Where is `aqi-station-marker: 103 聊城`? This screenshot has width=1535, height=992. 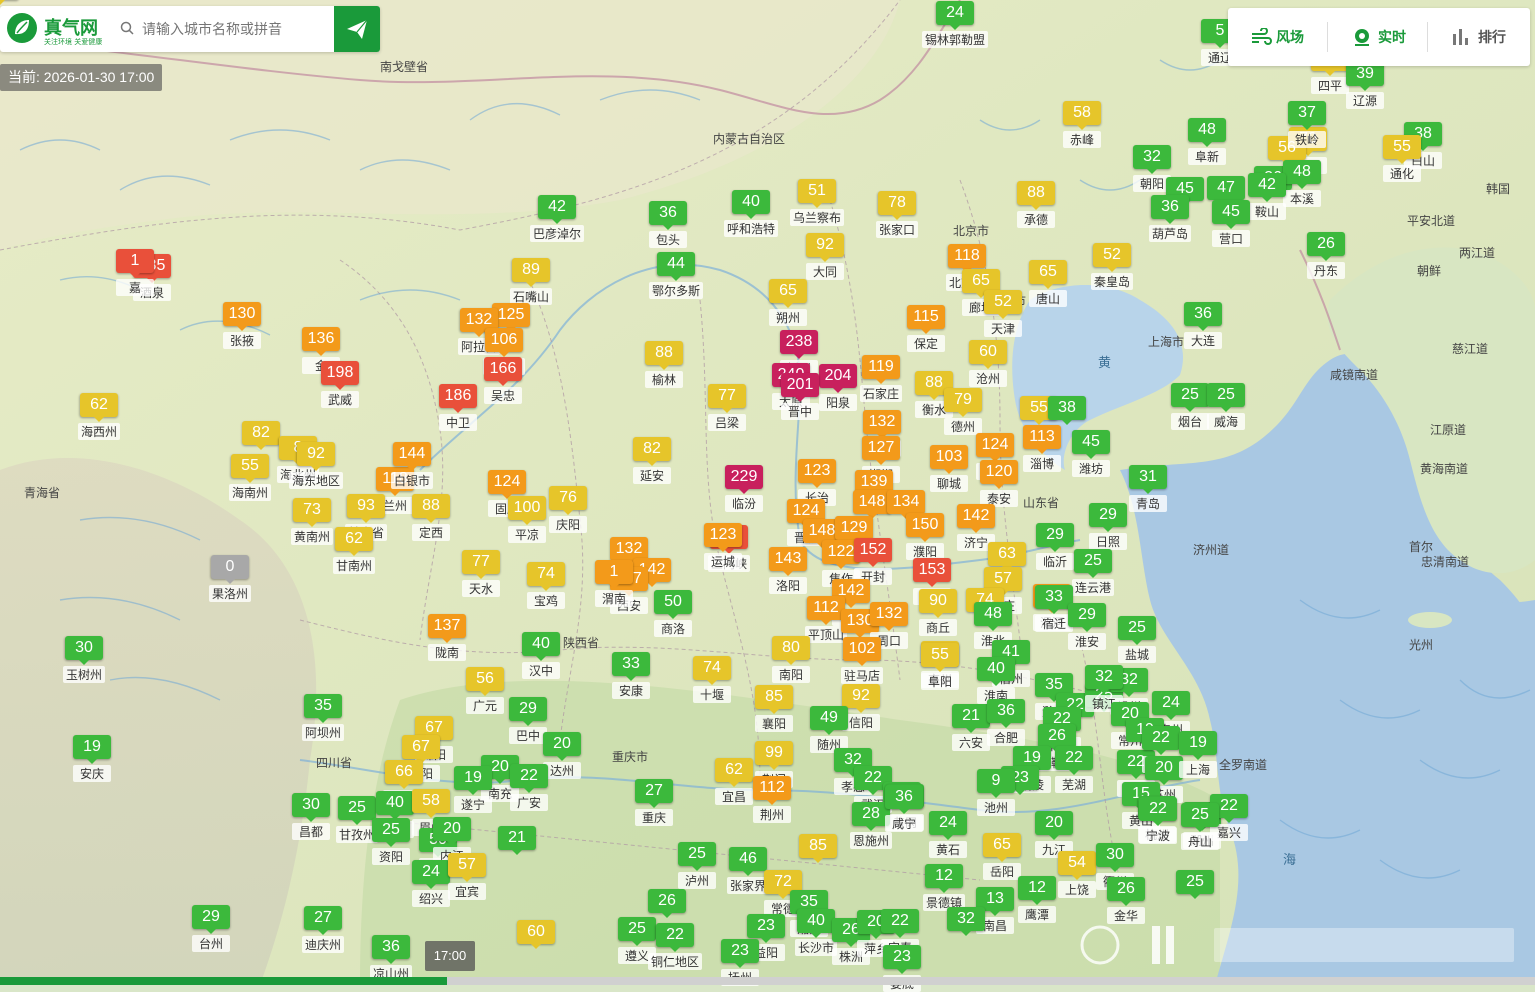 aqi-station-marker: 103 聊城 is located at coordinates (949, 468).